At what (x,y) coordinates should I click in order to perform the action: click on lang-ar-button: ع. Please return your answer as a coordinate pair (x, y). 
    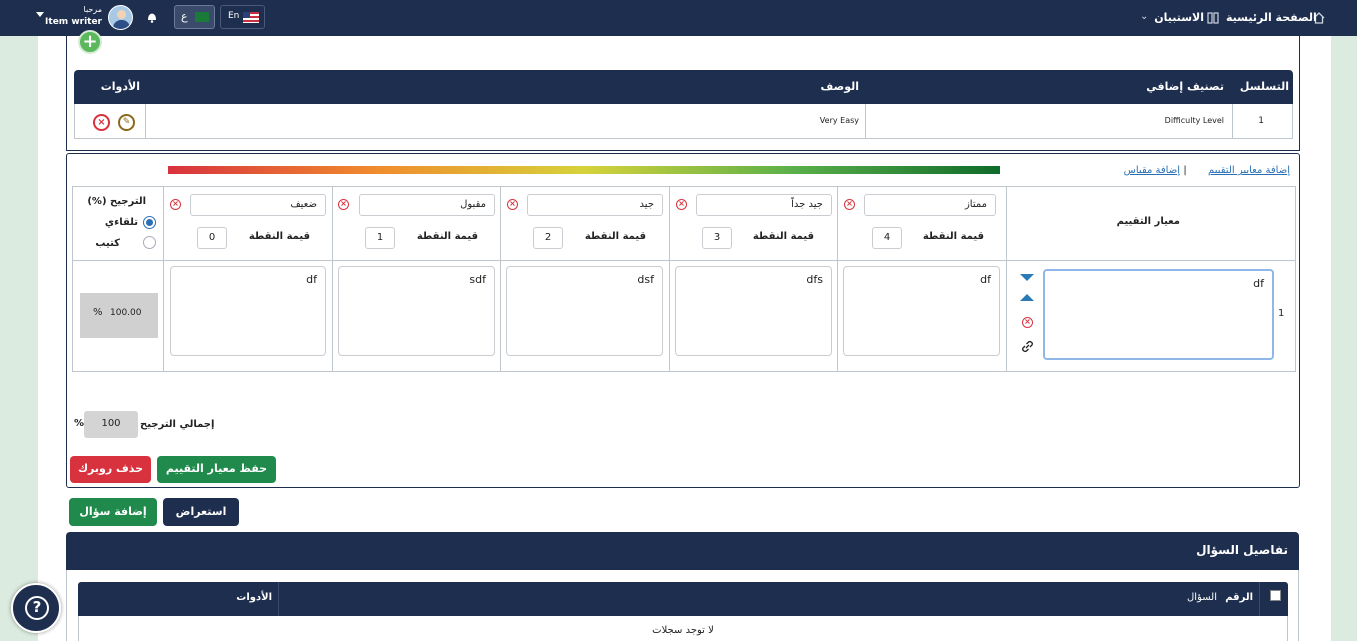
    Looking at the image, I should click on (194, 17).